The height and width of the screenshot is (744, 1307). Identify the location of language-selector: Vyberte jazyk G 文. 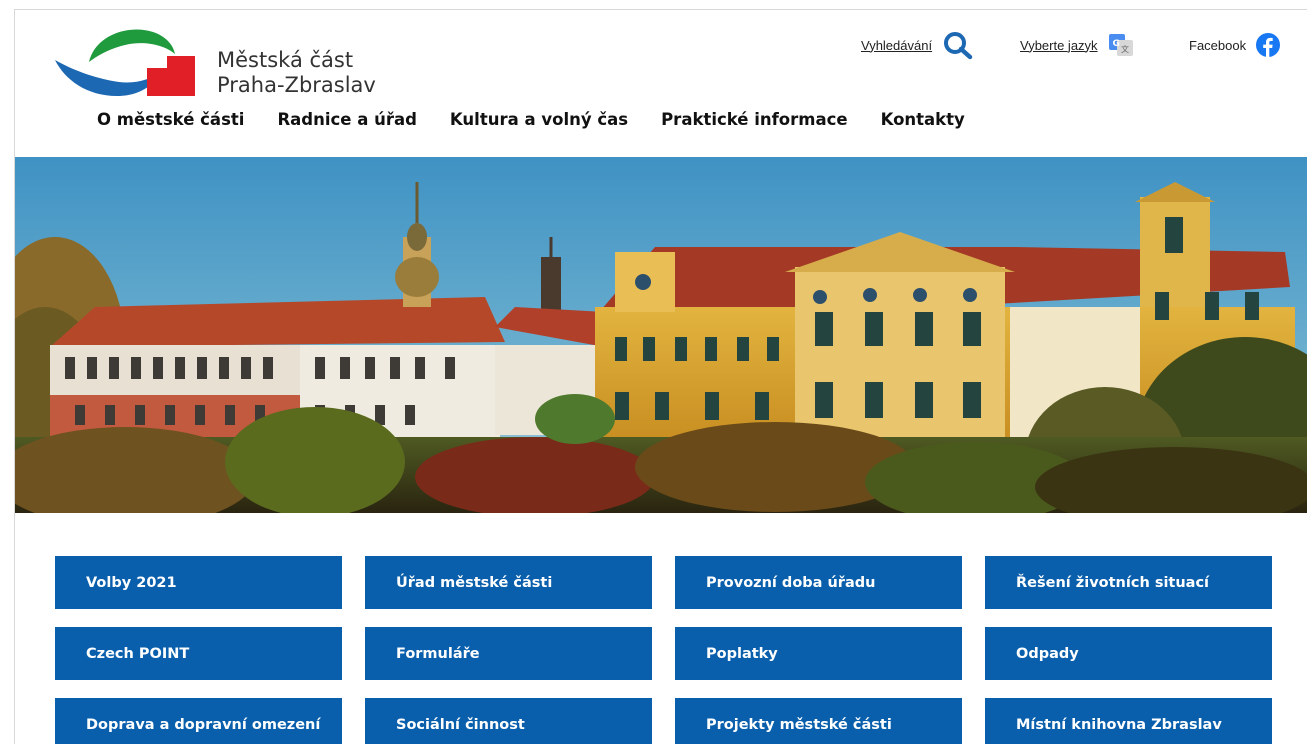
(1077, 45).